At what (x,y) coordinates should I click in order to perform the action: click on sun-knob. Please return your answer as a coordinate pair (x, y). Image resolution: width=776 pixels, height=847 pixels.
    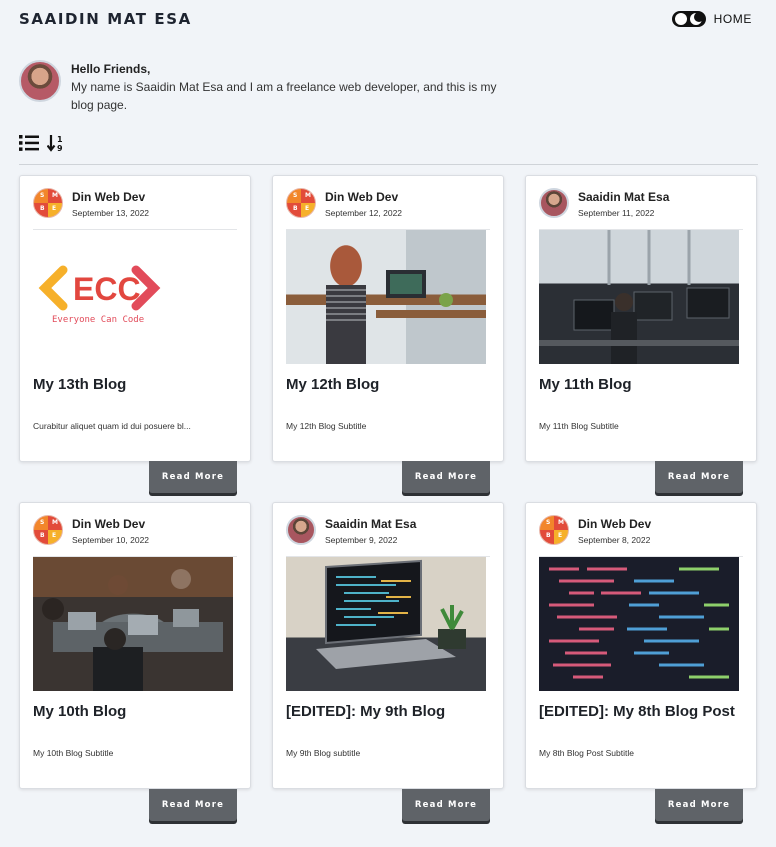
    Looking at the image, I should click on (680, 19).